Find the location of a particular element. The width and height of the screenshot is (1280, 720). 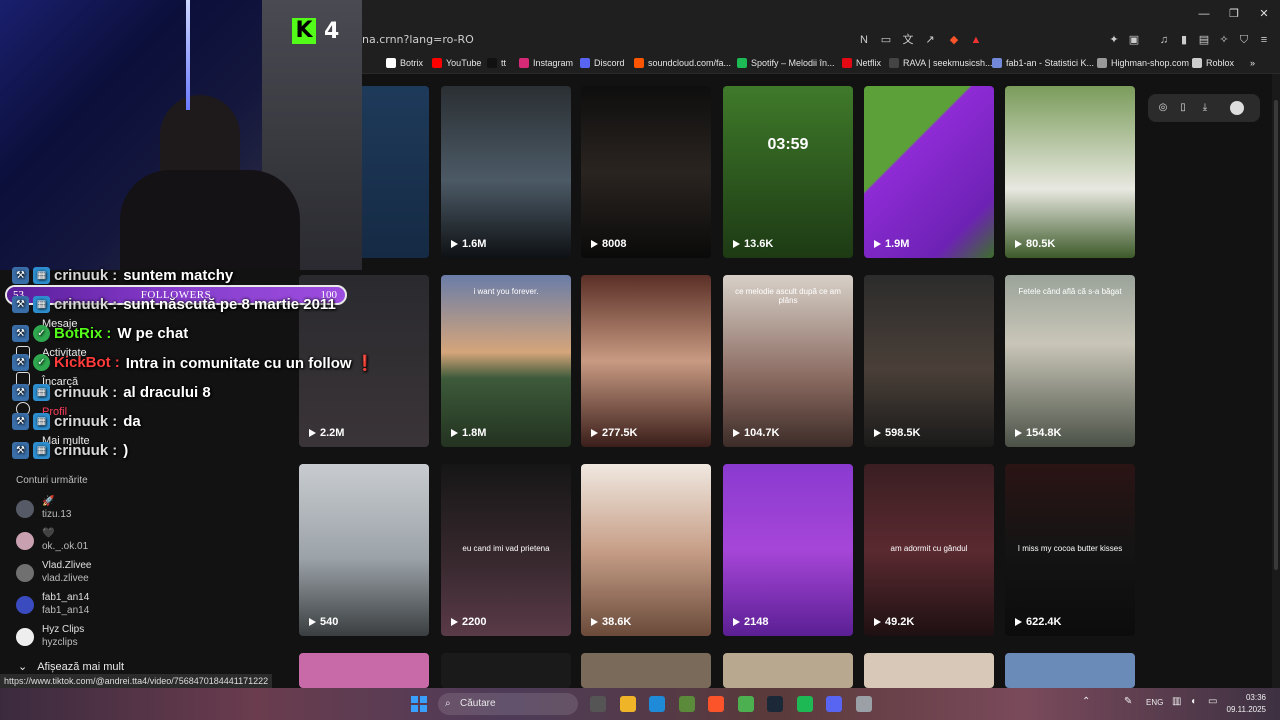

reader-icon: N is located at coordinates (864, 40).